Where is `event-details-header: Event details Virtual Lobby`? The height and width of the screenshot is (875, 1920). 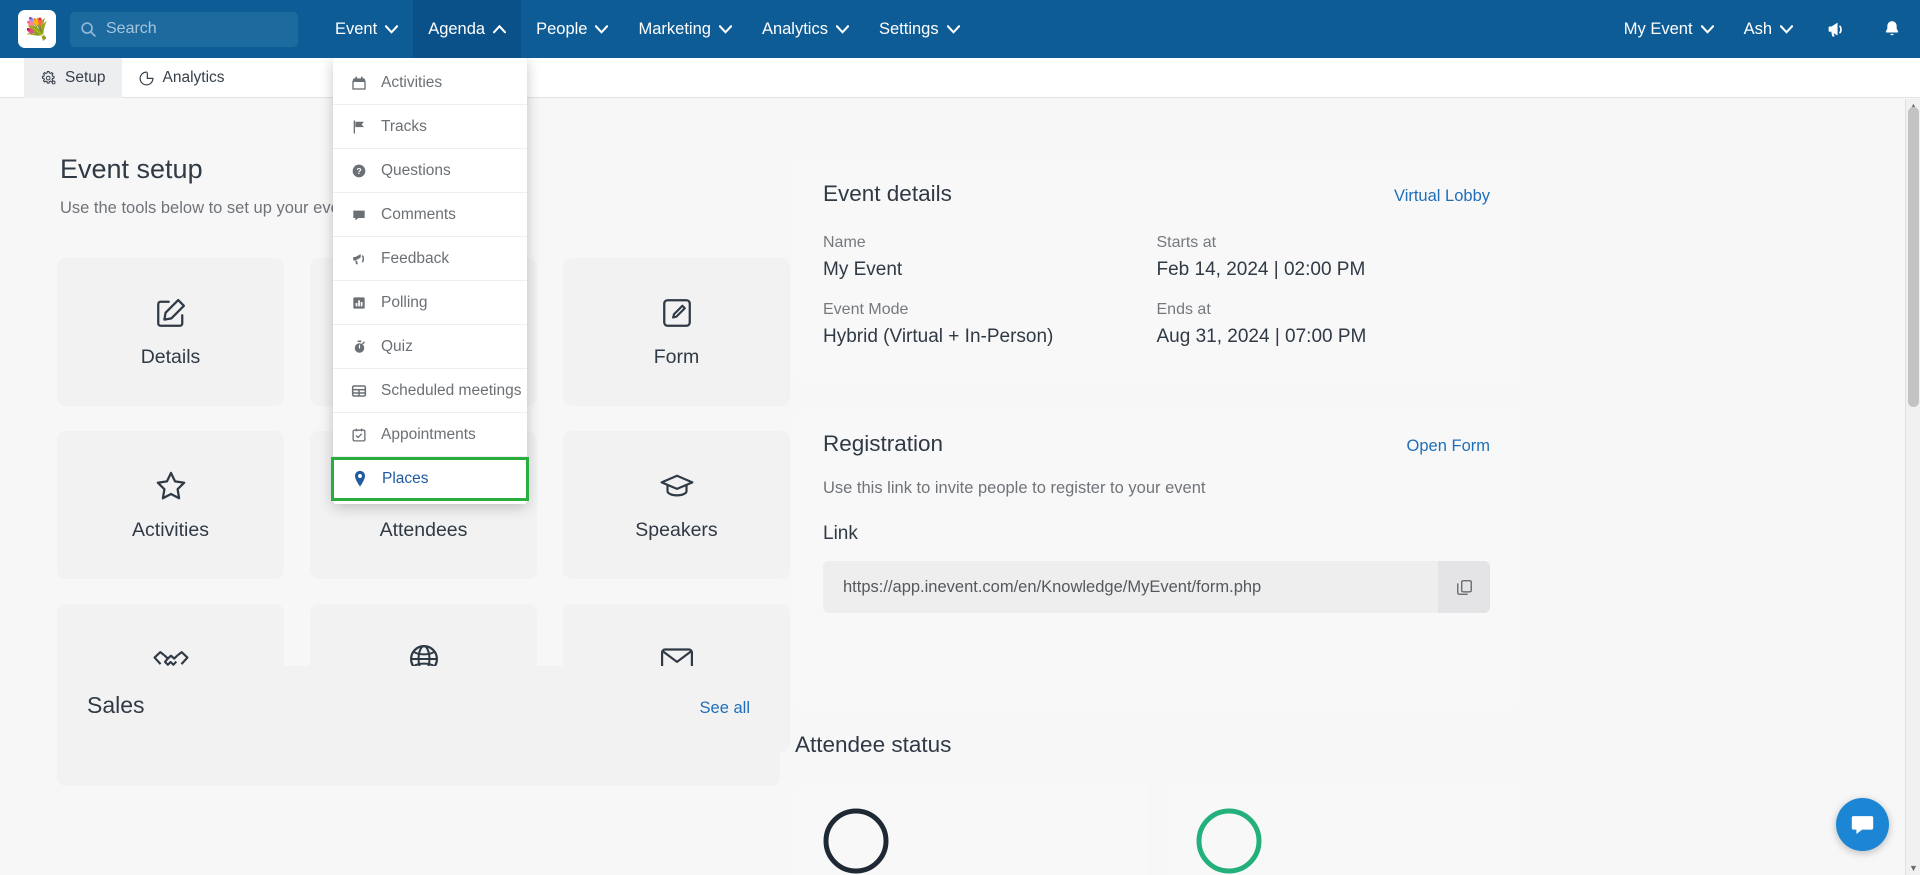 event-details-header: Event details Virtual Lobby is located at coordinates (1156, 194).